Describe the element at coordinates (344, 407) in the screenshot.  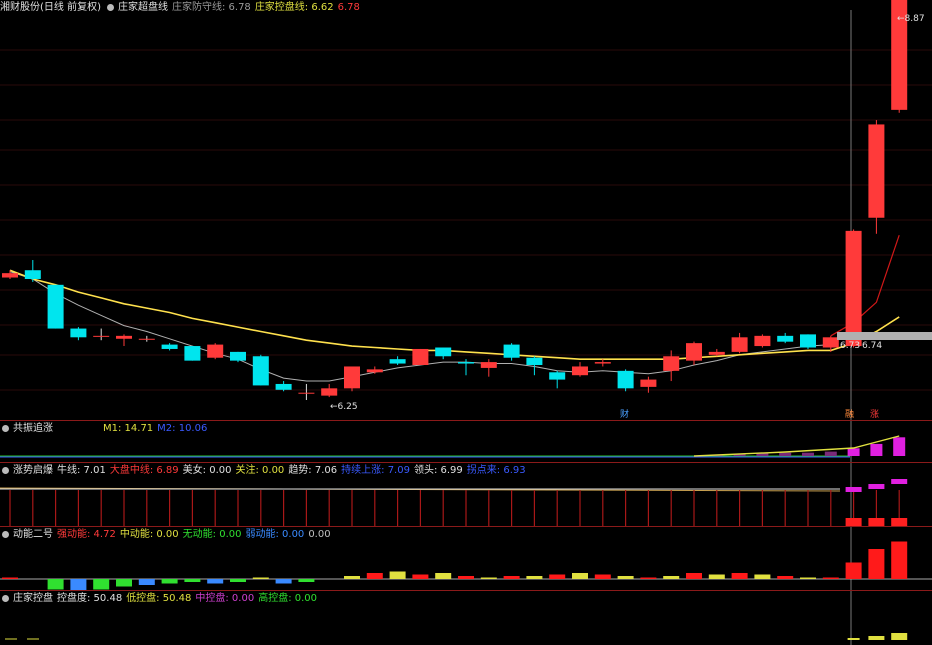
I see `low-price-label: ←6.25` at that location.